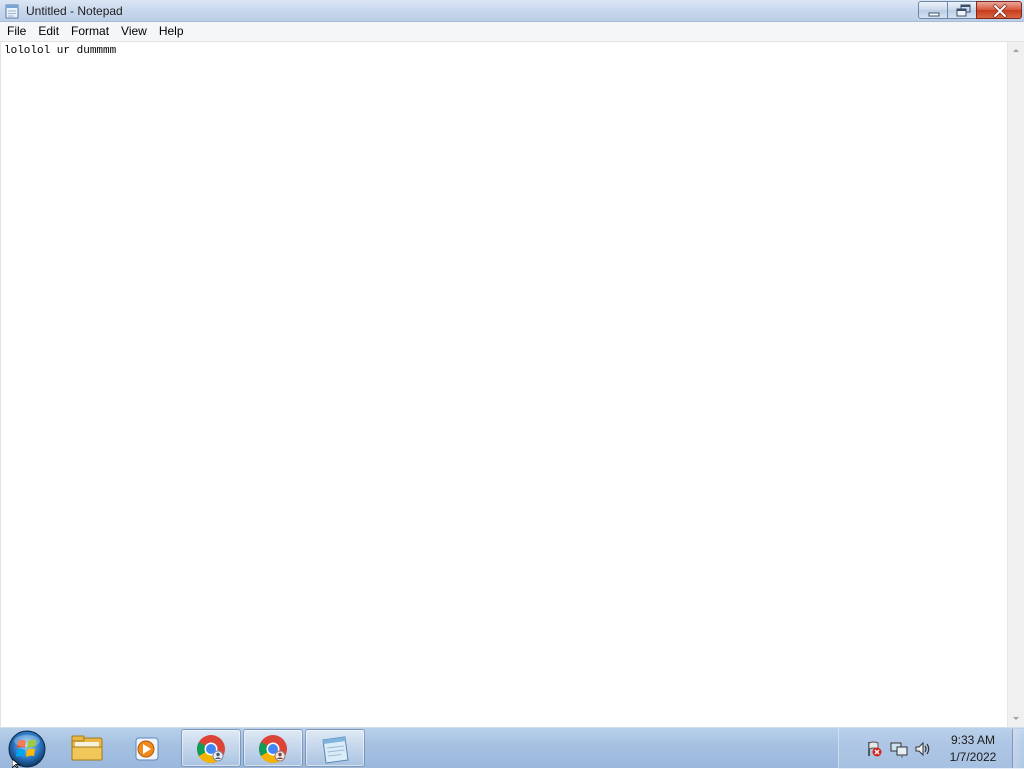 This screenshot has height=769, width=1024. What do you see at coordinates (74, 11) in the screenshot?
I see `window-title: Untitled - Notepad` at bounding box center [74, 11].